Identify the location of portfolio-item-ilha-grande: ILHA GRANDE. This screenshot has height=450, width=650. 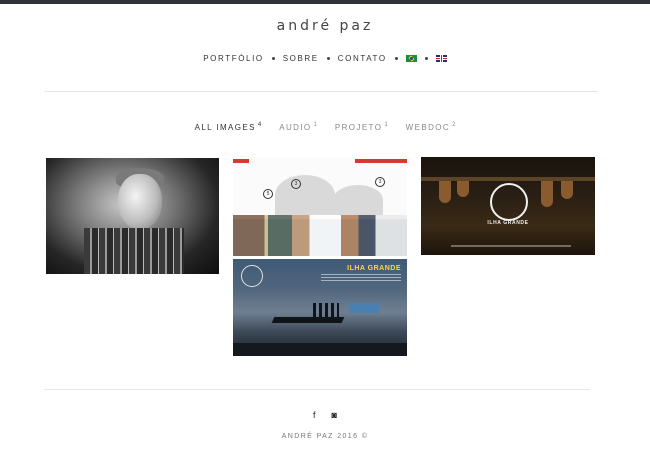
(320, 307).